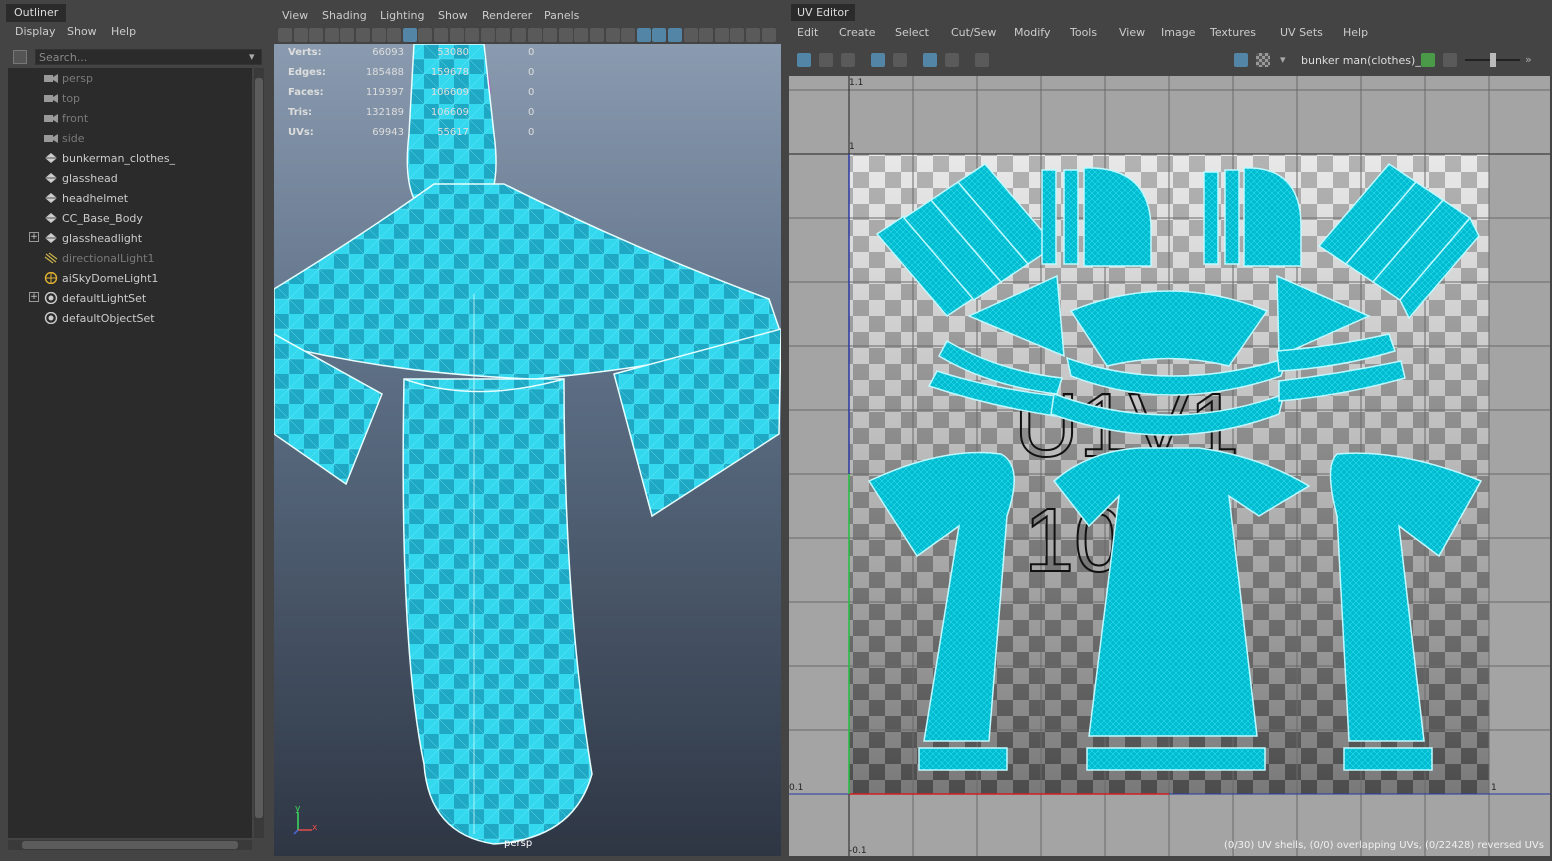  I want to click on uv-menu-edit: Edit, so click(807, 32).